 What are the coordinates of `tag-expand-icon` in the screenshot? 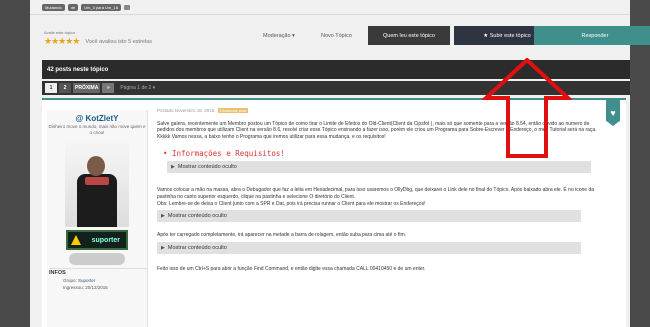 It's located at (126, 7).